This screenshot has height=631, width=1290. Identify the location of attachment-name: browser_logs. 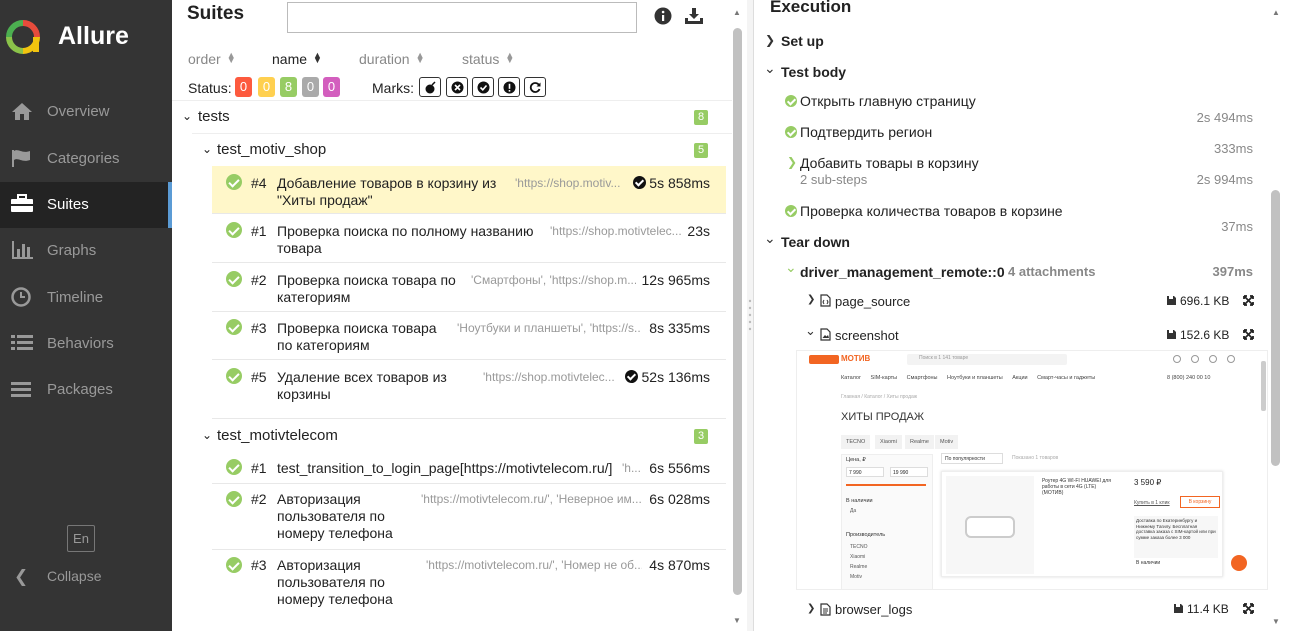
(873, 609).